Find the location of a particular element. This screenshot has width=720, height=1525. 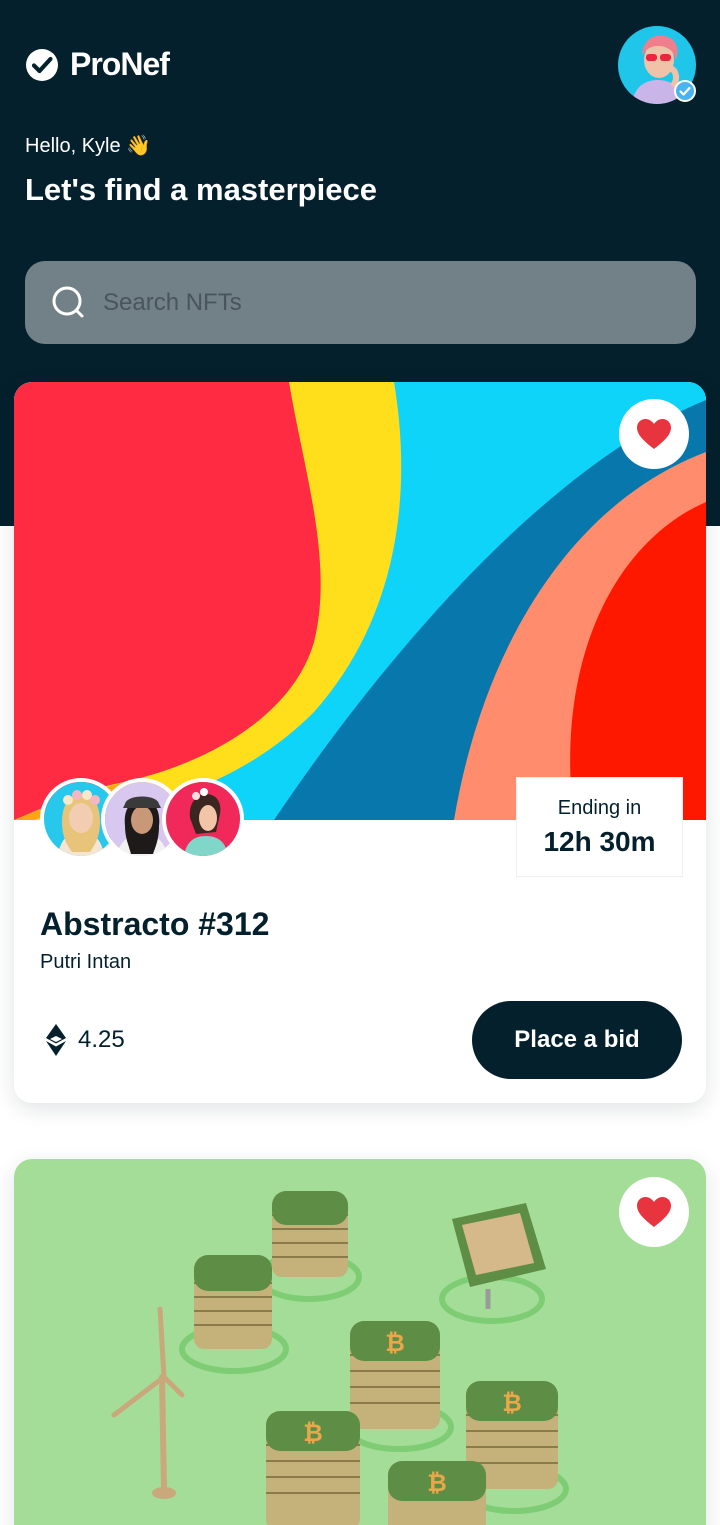

ethereum-icon is located at coordinates (56, 1040).